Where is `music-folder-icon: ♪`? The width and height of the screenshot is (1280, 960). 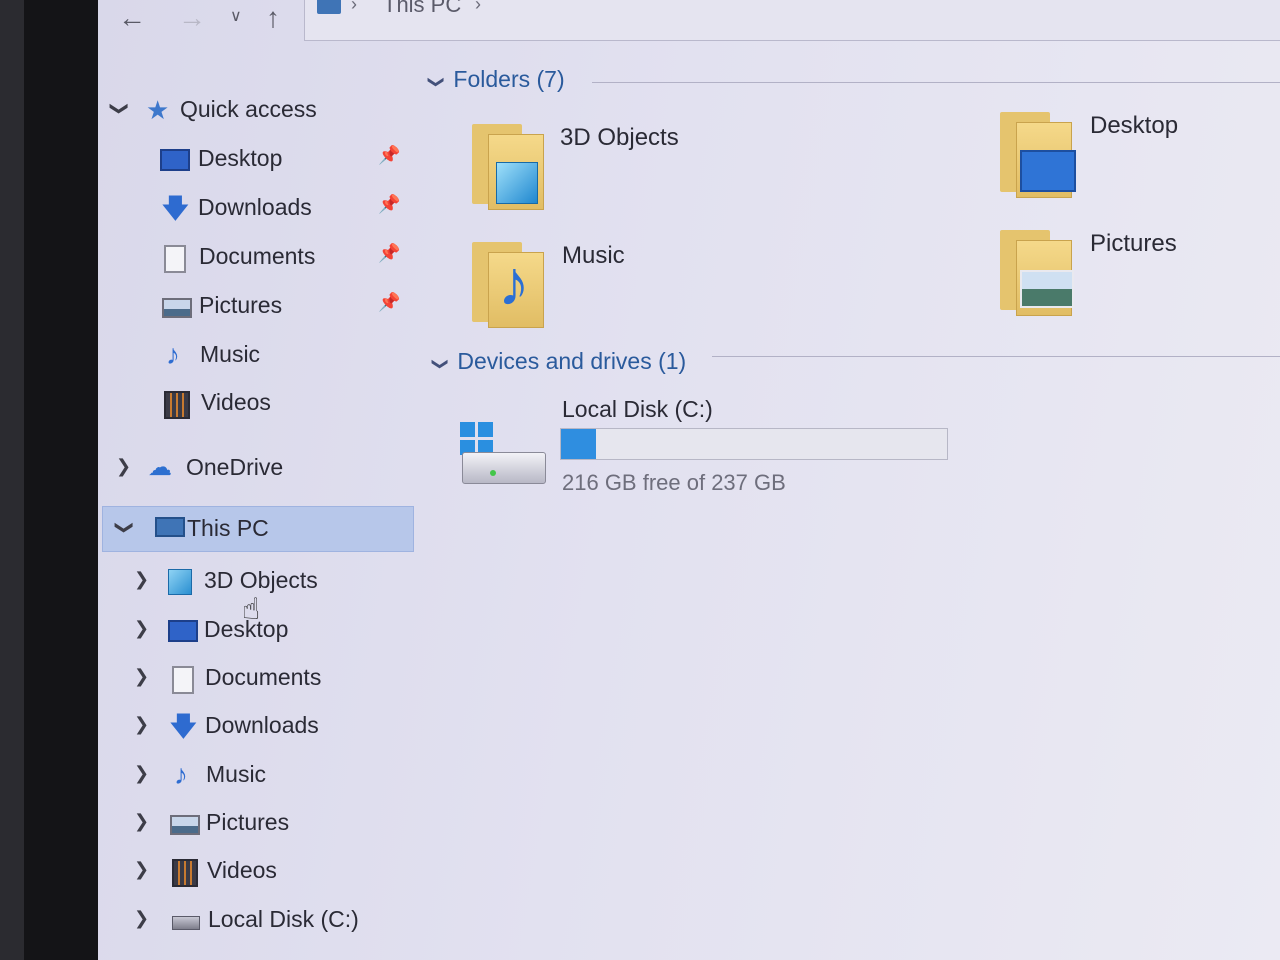 music-folder-icon: ♪ is located at coordinates (506, 285).